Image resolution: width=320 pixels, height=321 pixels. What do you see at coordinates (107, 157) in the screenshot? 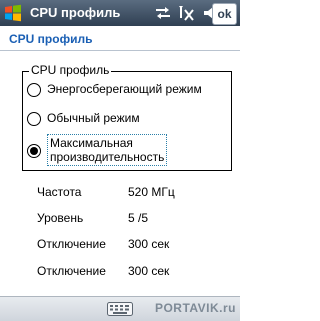
I see `radio-label-line2: производительность` at bounding box center [107, 157].